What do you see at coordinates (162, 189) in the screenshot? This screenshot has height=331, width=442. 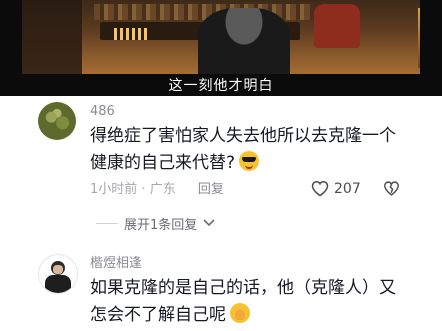 I see `comment-location: 广东` at bounding box center [162, 189].